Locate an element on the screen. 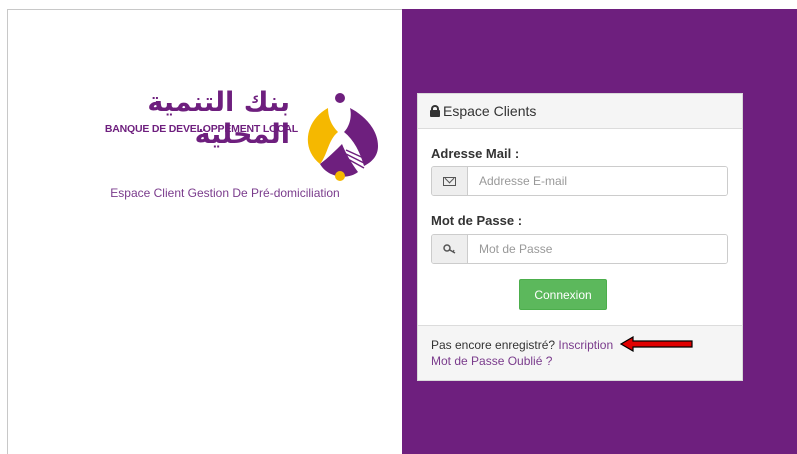 This screenshot has height=454, width=797. login-card-header: Espace Clients is located at coordinates (580, 111).